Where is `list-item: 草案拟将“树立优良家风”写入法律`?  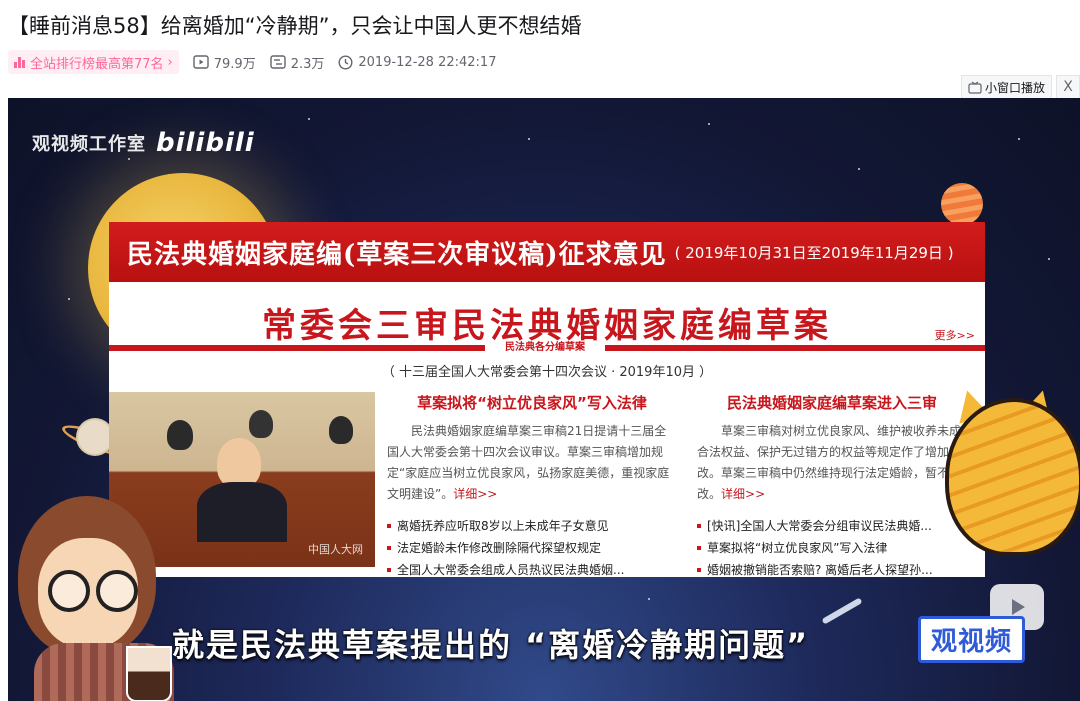 list-item: 草案拟将“树立优良家风”写入法律 is located at coordinates (841, 548).